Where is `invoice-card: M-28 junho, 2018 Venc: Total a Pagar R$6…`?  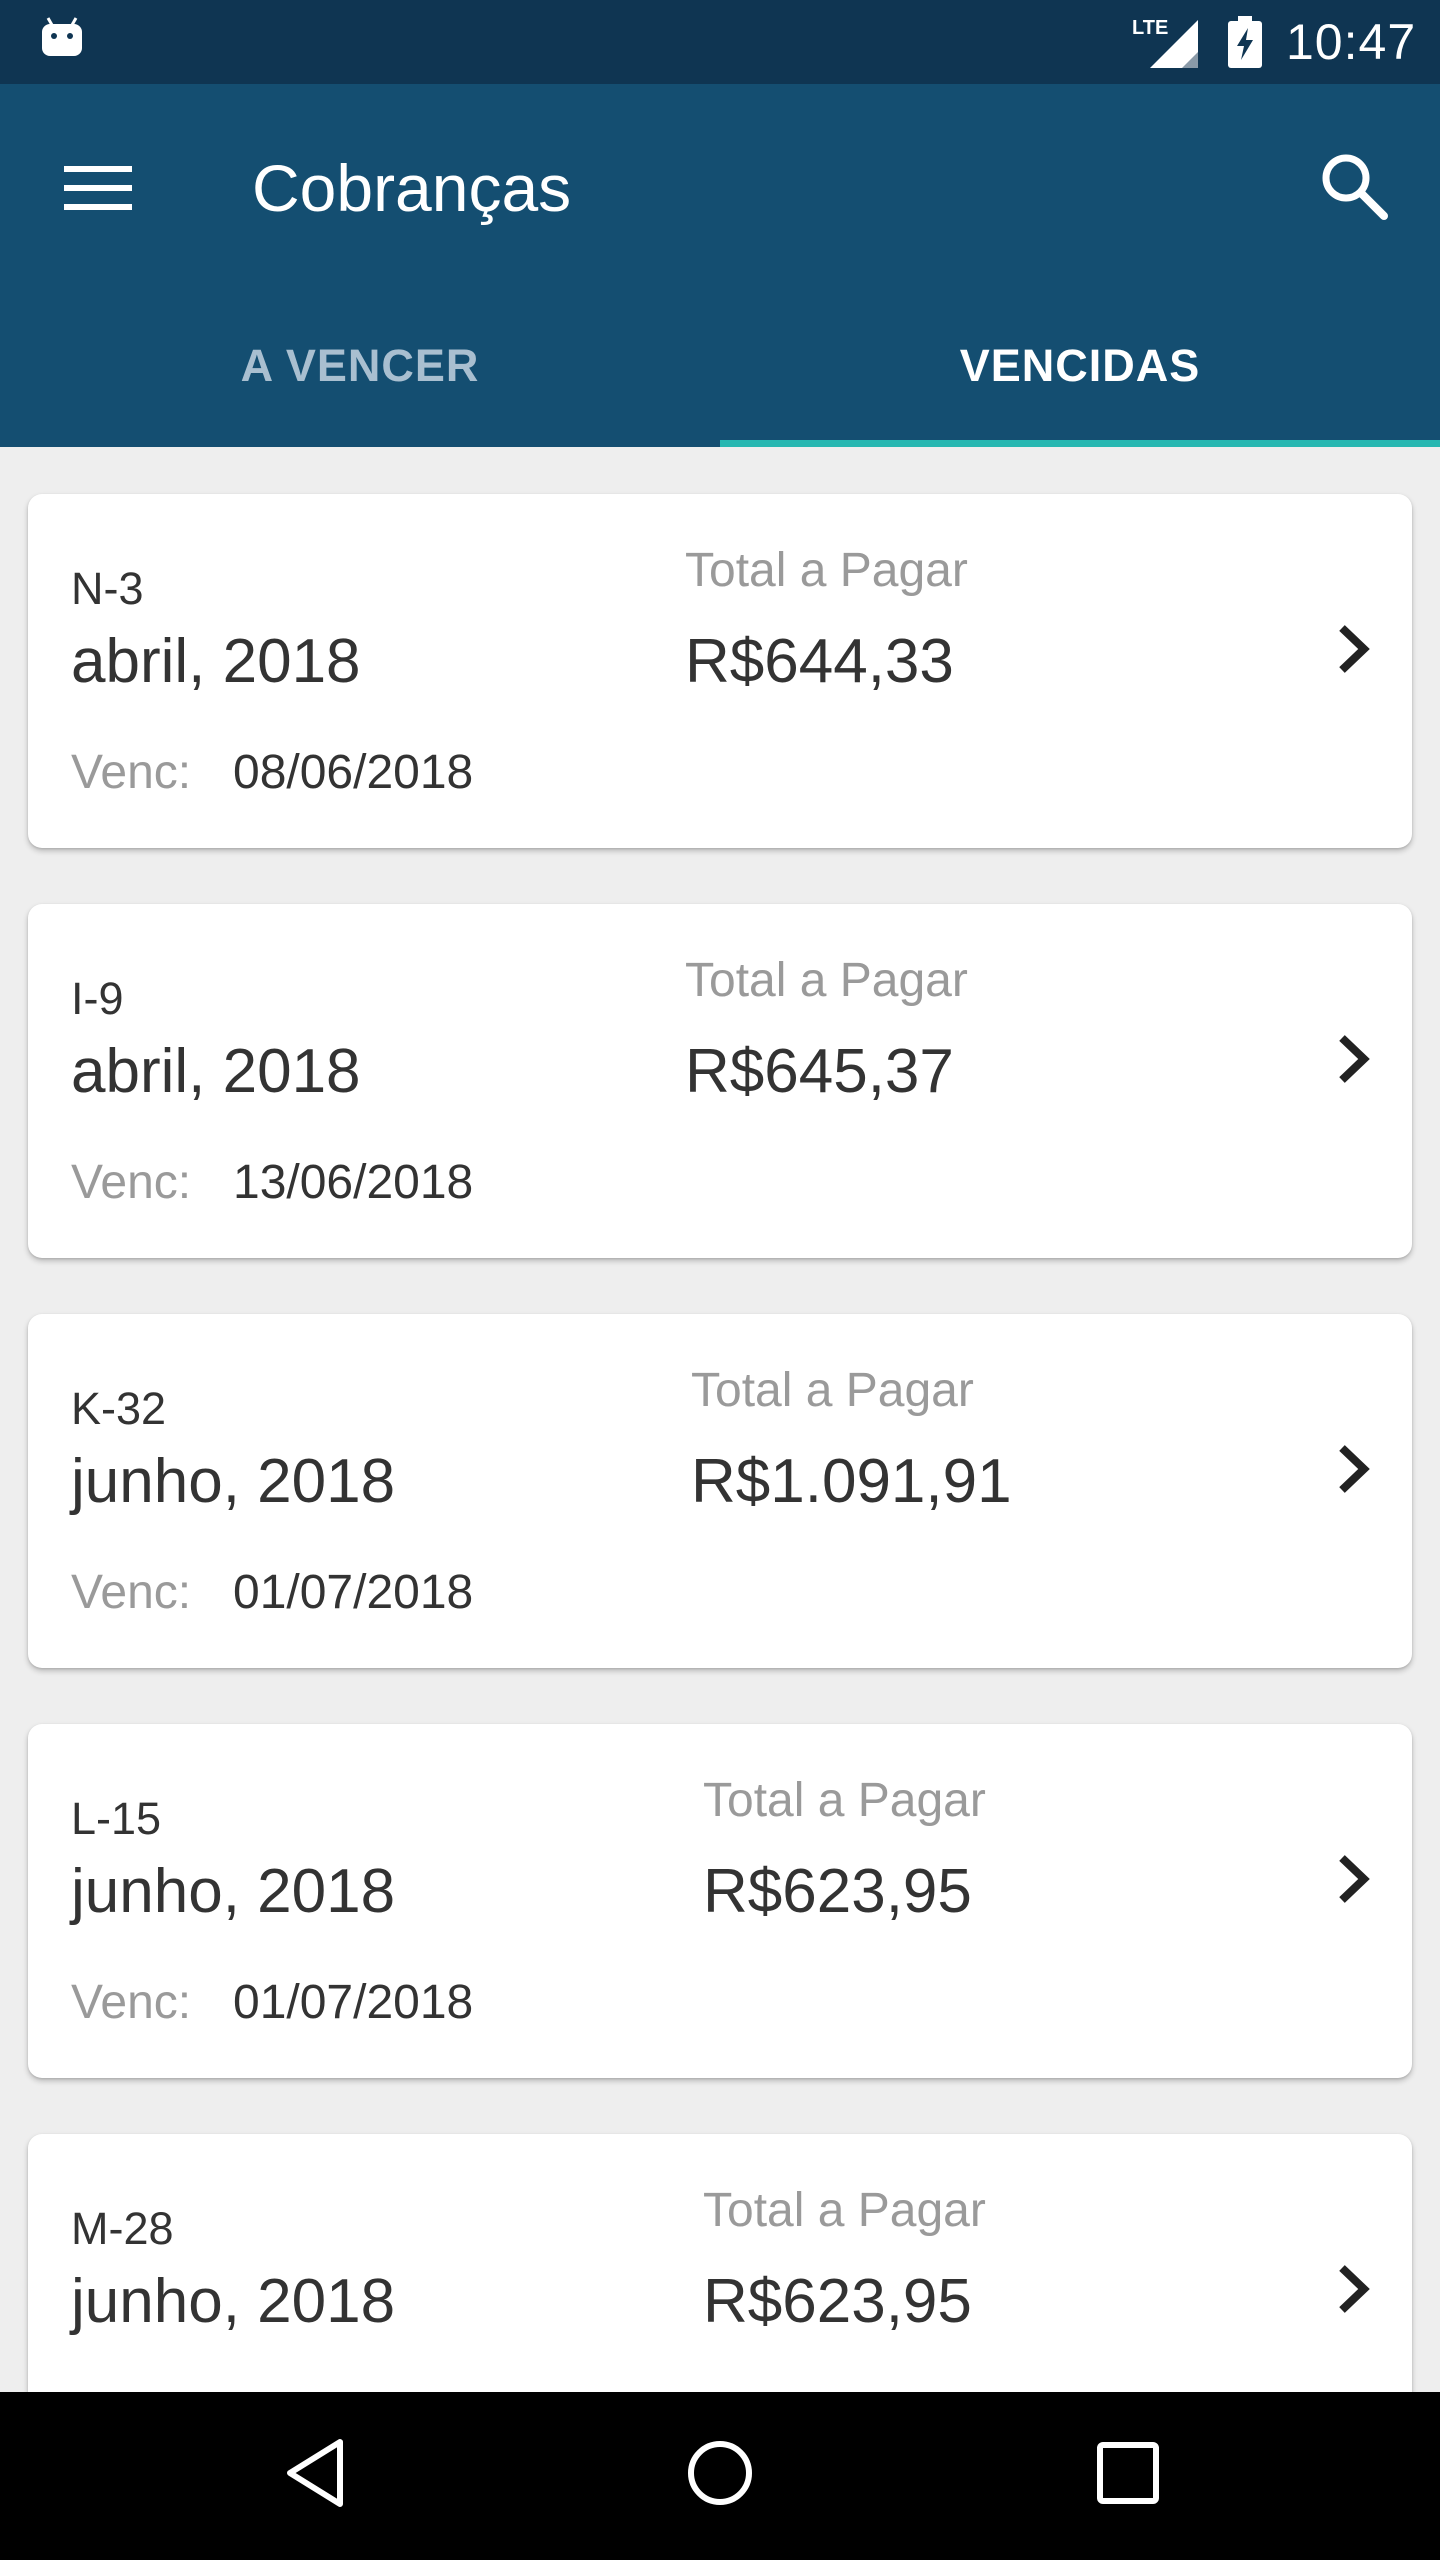
invoice-card: M-28 junho, 2018 Venc: Total a Pagar R$6… is located at coordinates (720, 2263).